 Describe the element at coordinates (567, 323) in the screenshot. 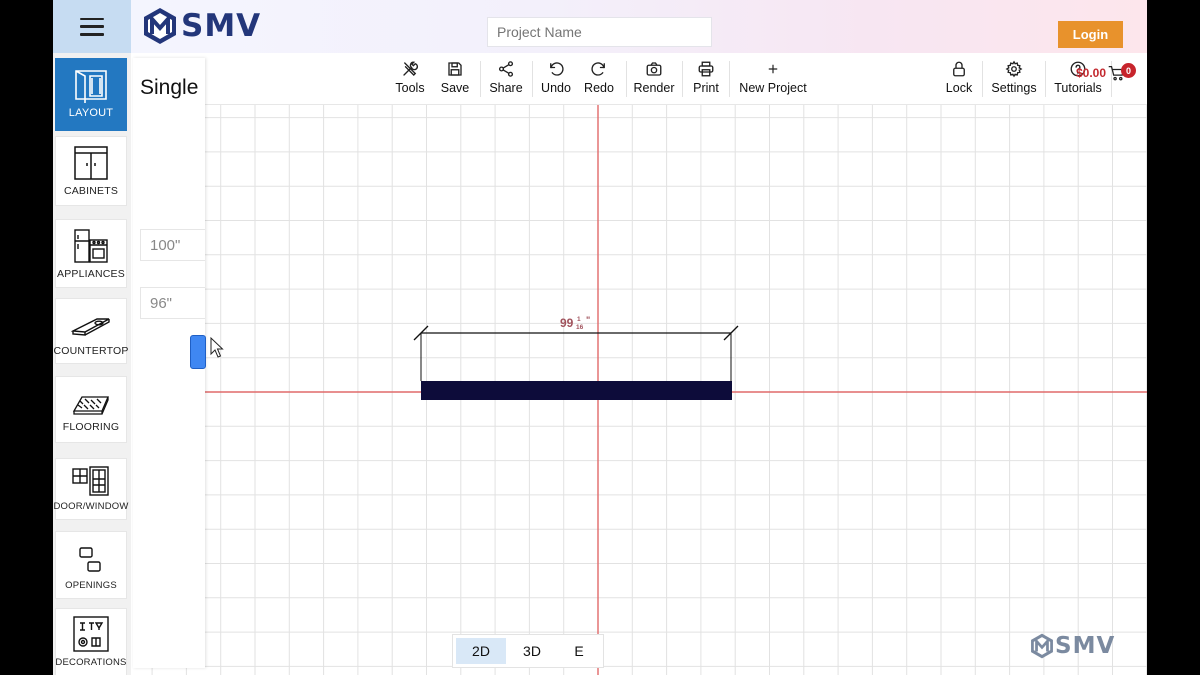

I see `dimension-whole: 99` at that location.